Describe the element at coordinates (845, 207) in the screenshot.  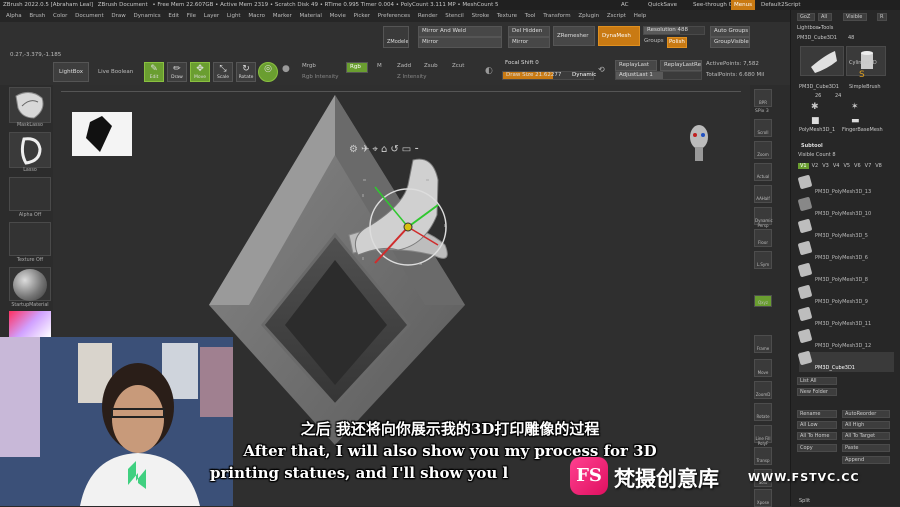
I see `subtool-item: PM3D_PolyMesh3D_10` at that location.